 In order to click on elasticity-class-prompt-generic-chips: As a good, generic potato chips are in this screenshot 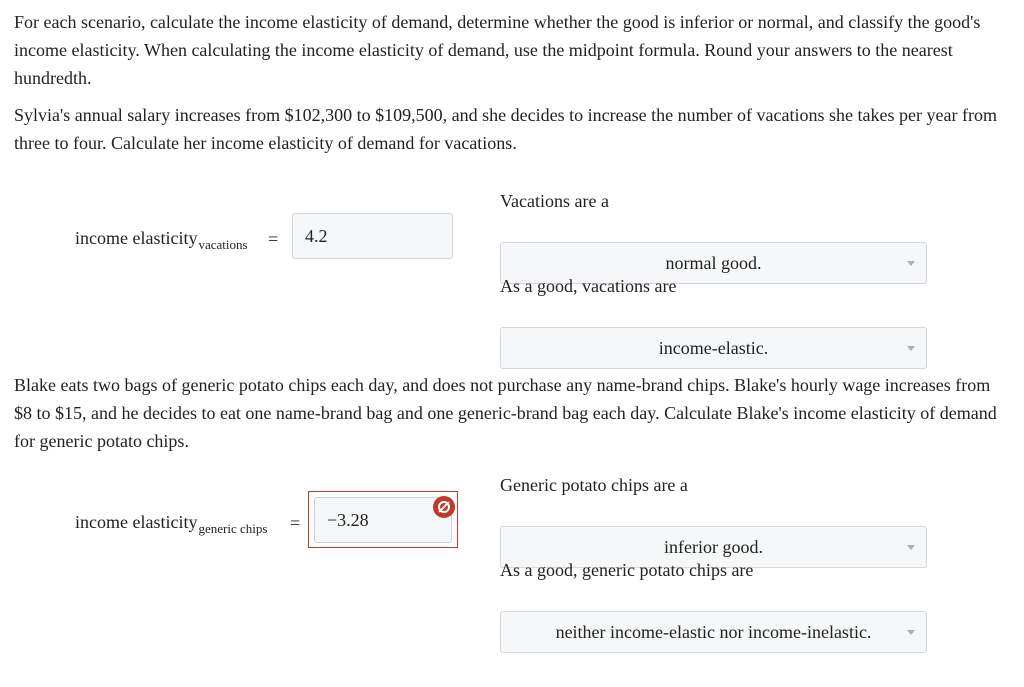, I will do `click(627, 570)`.